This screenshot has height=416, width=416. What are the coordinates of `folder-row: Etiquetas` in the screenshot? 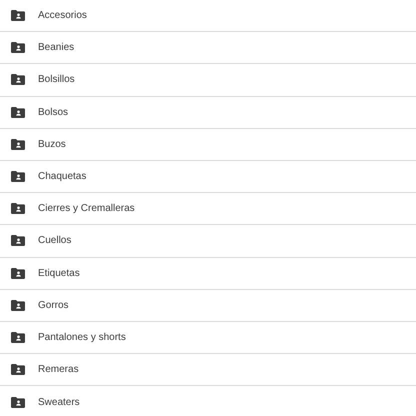 It's located at (208, 274).